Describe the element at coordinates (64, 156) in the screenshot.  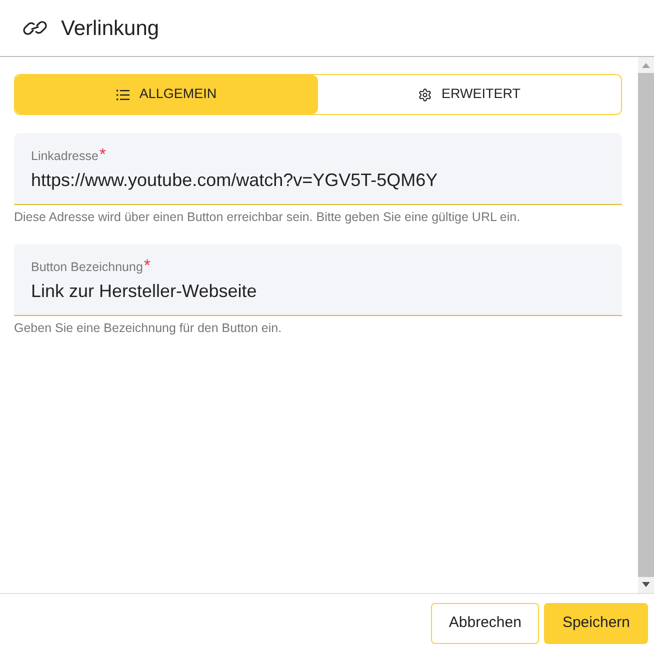
I see `field-label: Linkadresse` at that location.